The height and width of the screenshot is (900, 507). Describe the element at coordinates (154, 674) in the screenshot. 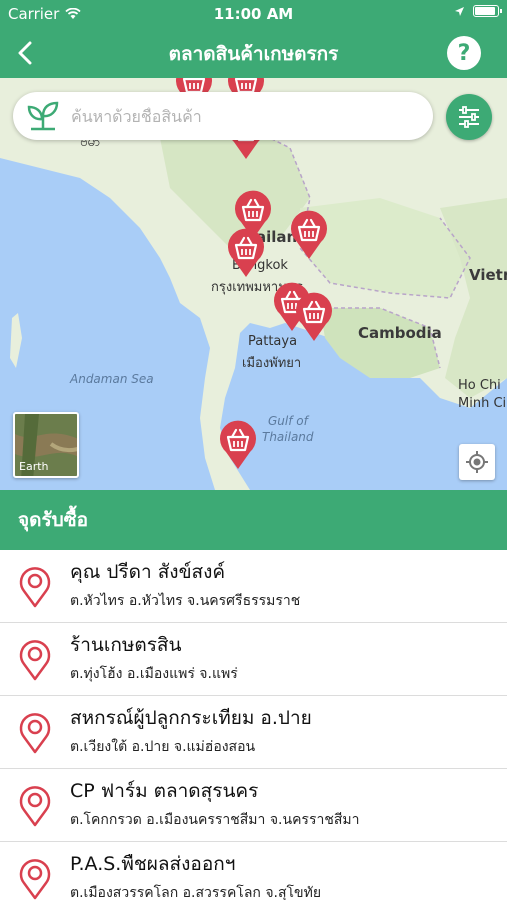

I see `location-address: ต.ทุ่งโฮ้ง อ.เมืองแพร่ จ.แพร่` at that location.